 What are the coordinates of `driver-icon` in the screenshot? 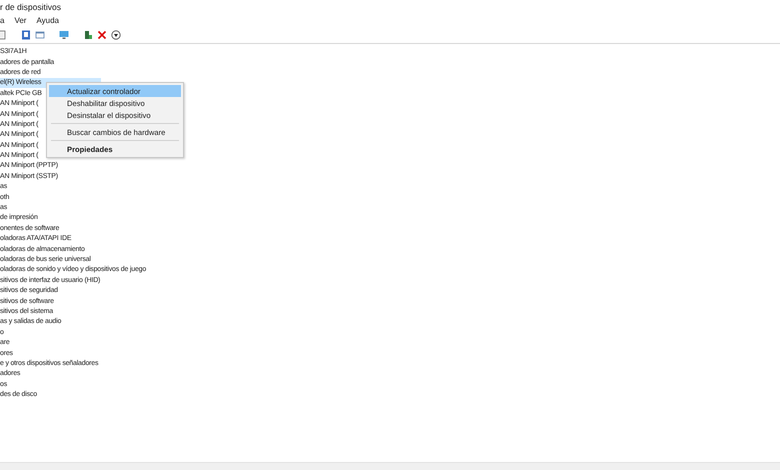 It's located at (88, 35).